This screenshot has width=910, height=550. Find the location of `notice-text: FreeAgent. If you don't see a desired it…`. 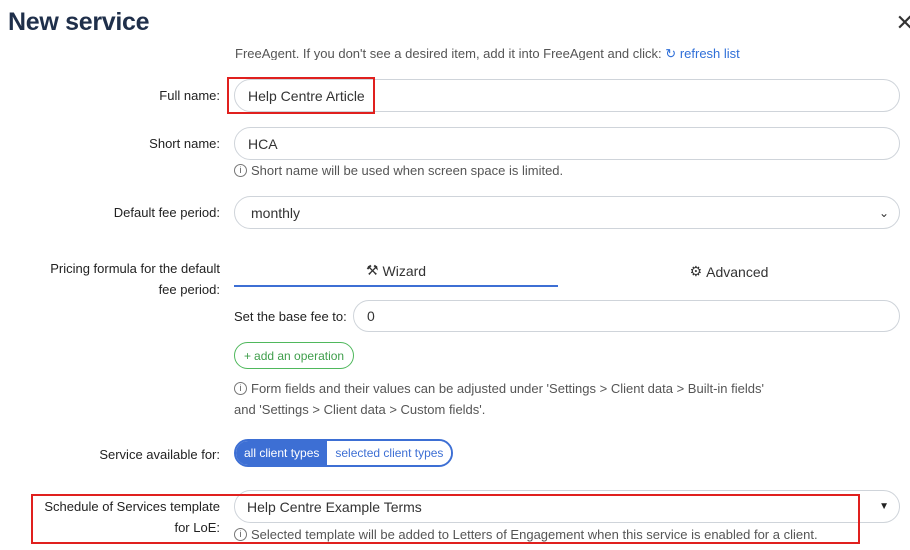

notice-text: FreeAgent. If you don't see a desired it… is located at coordinates (448, 53).